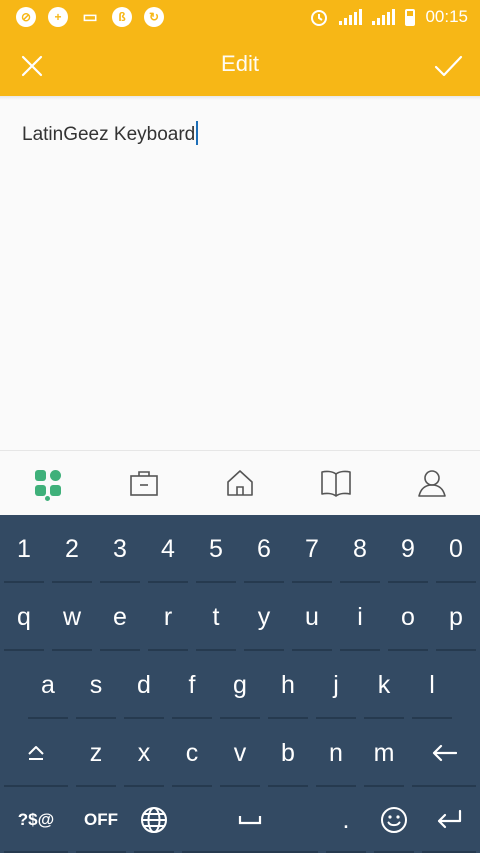  I want to click on key-6: 6, so click(264, 549).